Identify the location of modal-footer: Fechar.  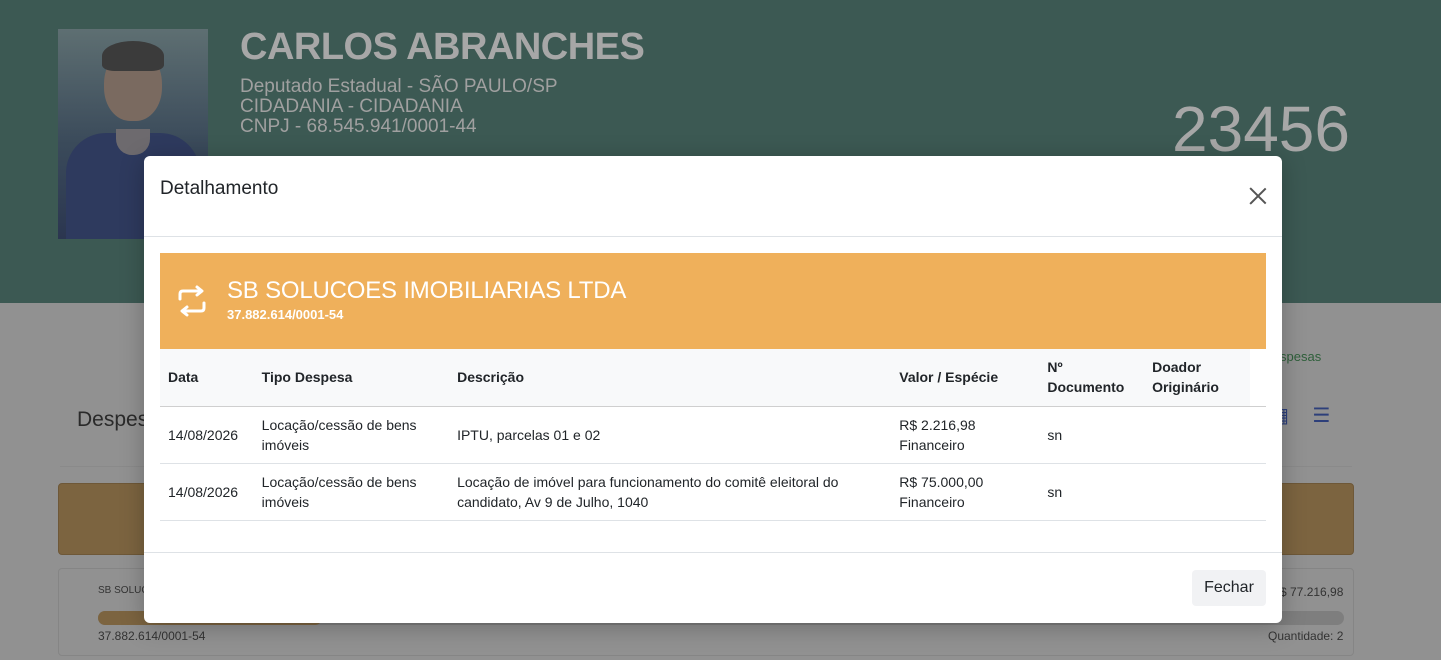
(713, 587).